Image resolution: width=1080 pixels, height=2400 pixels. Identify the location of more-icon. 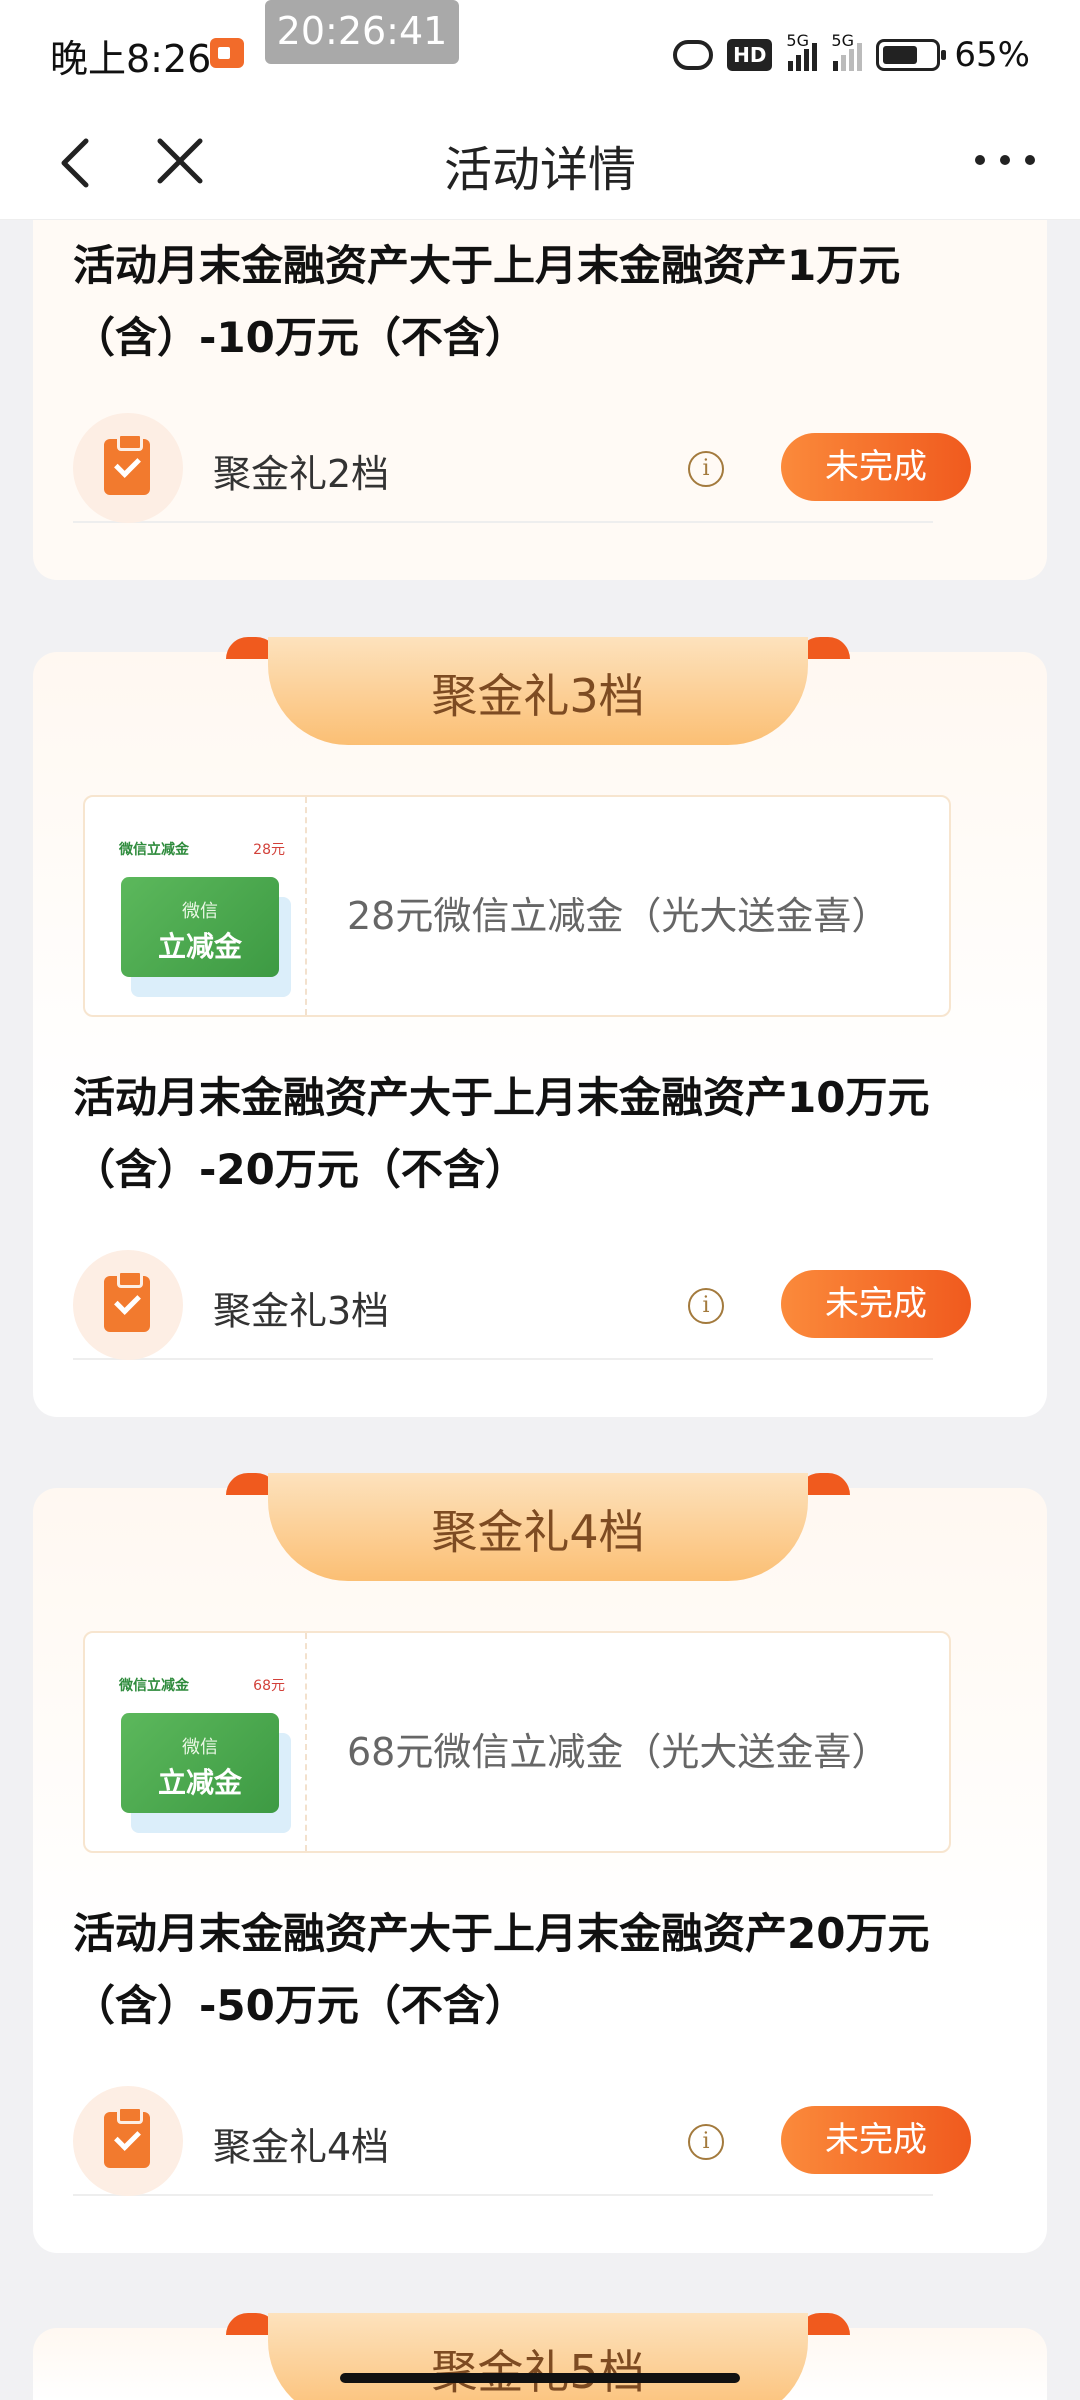
(1005, 160).